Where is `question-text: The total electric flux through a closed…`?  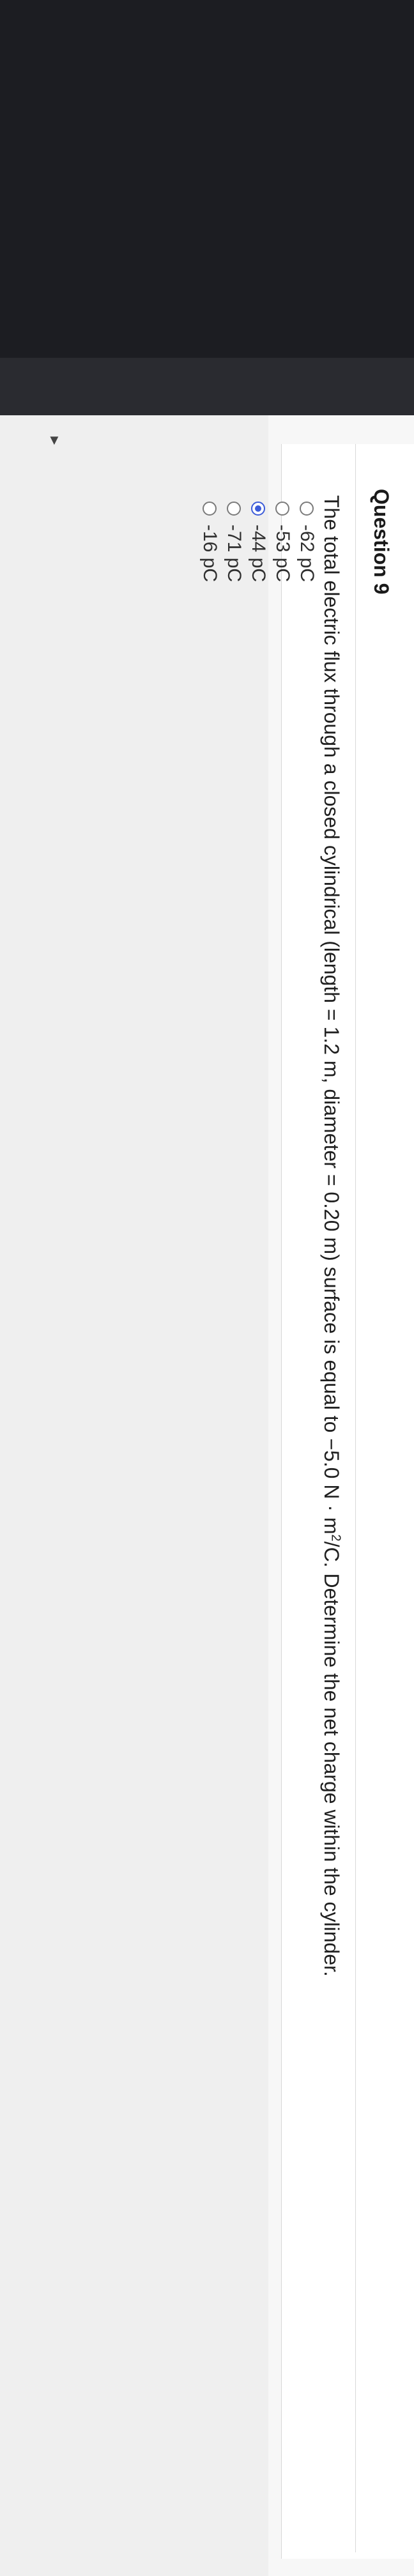
question-text: The total electric flux through a closed… is located at coordinates (331, 1236).